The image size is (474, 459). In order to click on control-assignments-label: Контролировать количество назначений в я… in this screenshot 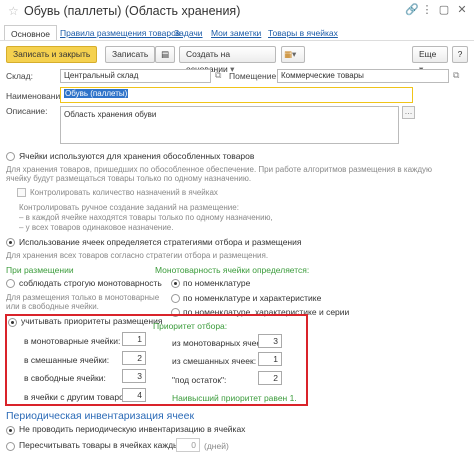, I will do `click(124, 192)`.